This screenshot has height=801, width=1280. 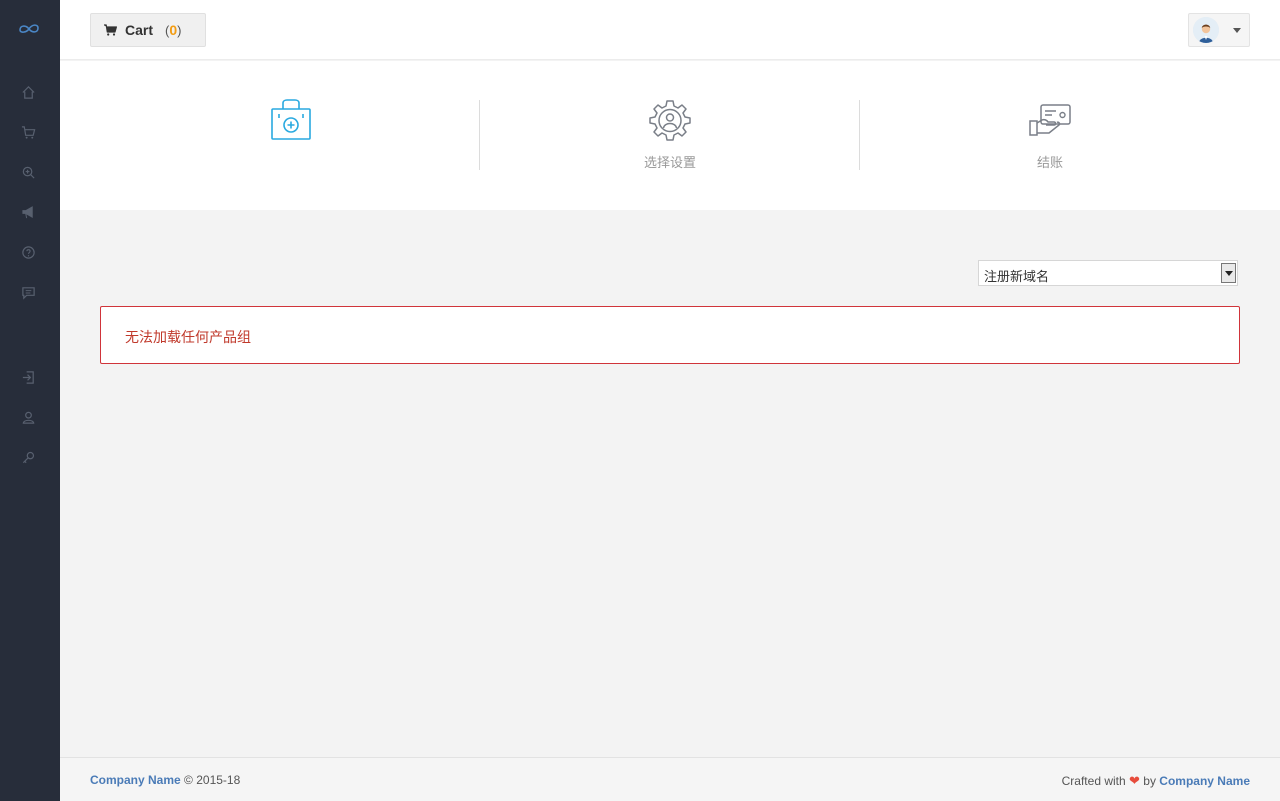 I want to click on key-icon, so click(x=28, y=457).